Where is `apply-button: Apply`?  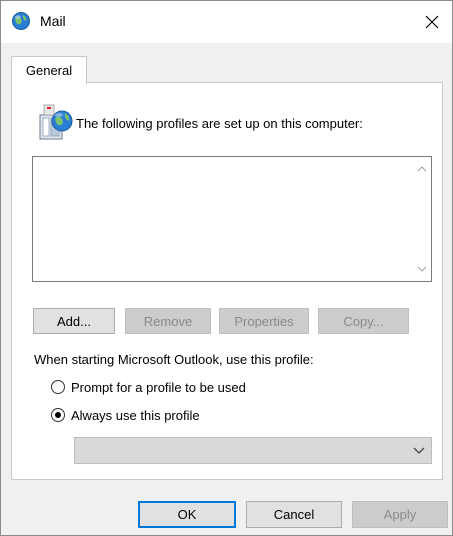
apply-button: Apply is located at coordinates (400, 514).